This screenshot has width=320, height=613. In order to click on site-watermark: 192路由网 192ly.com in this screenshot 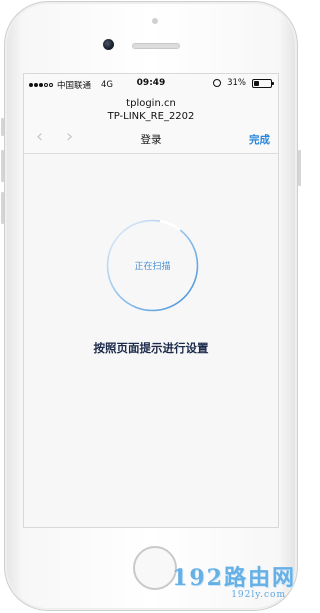, I will do `click(234, 580)`.